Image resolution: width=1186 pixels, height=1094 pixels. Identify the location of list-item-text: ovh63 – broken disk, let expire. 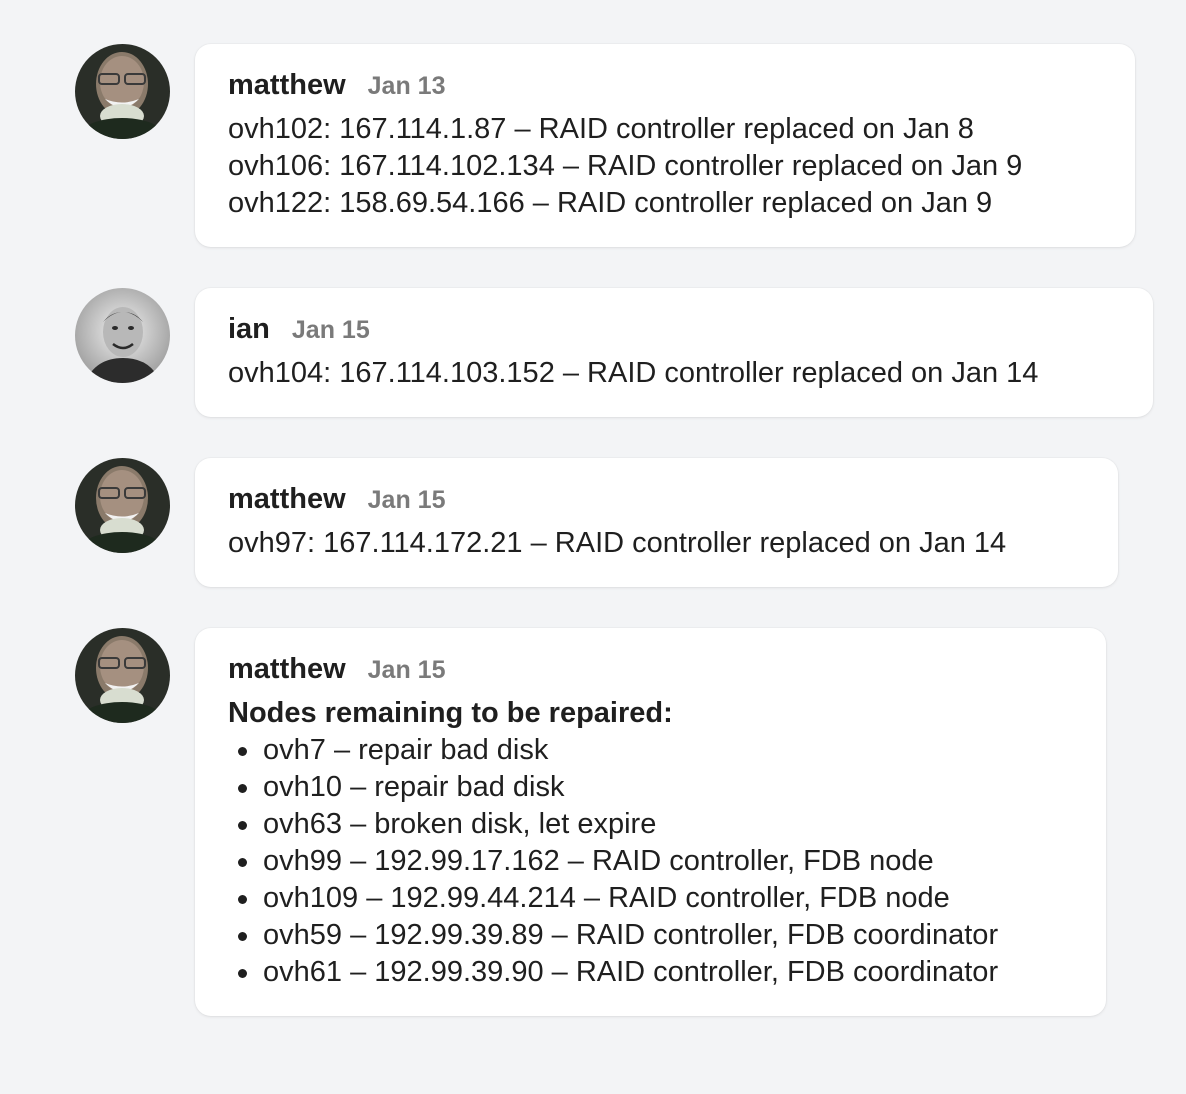
(460, 824).